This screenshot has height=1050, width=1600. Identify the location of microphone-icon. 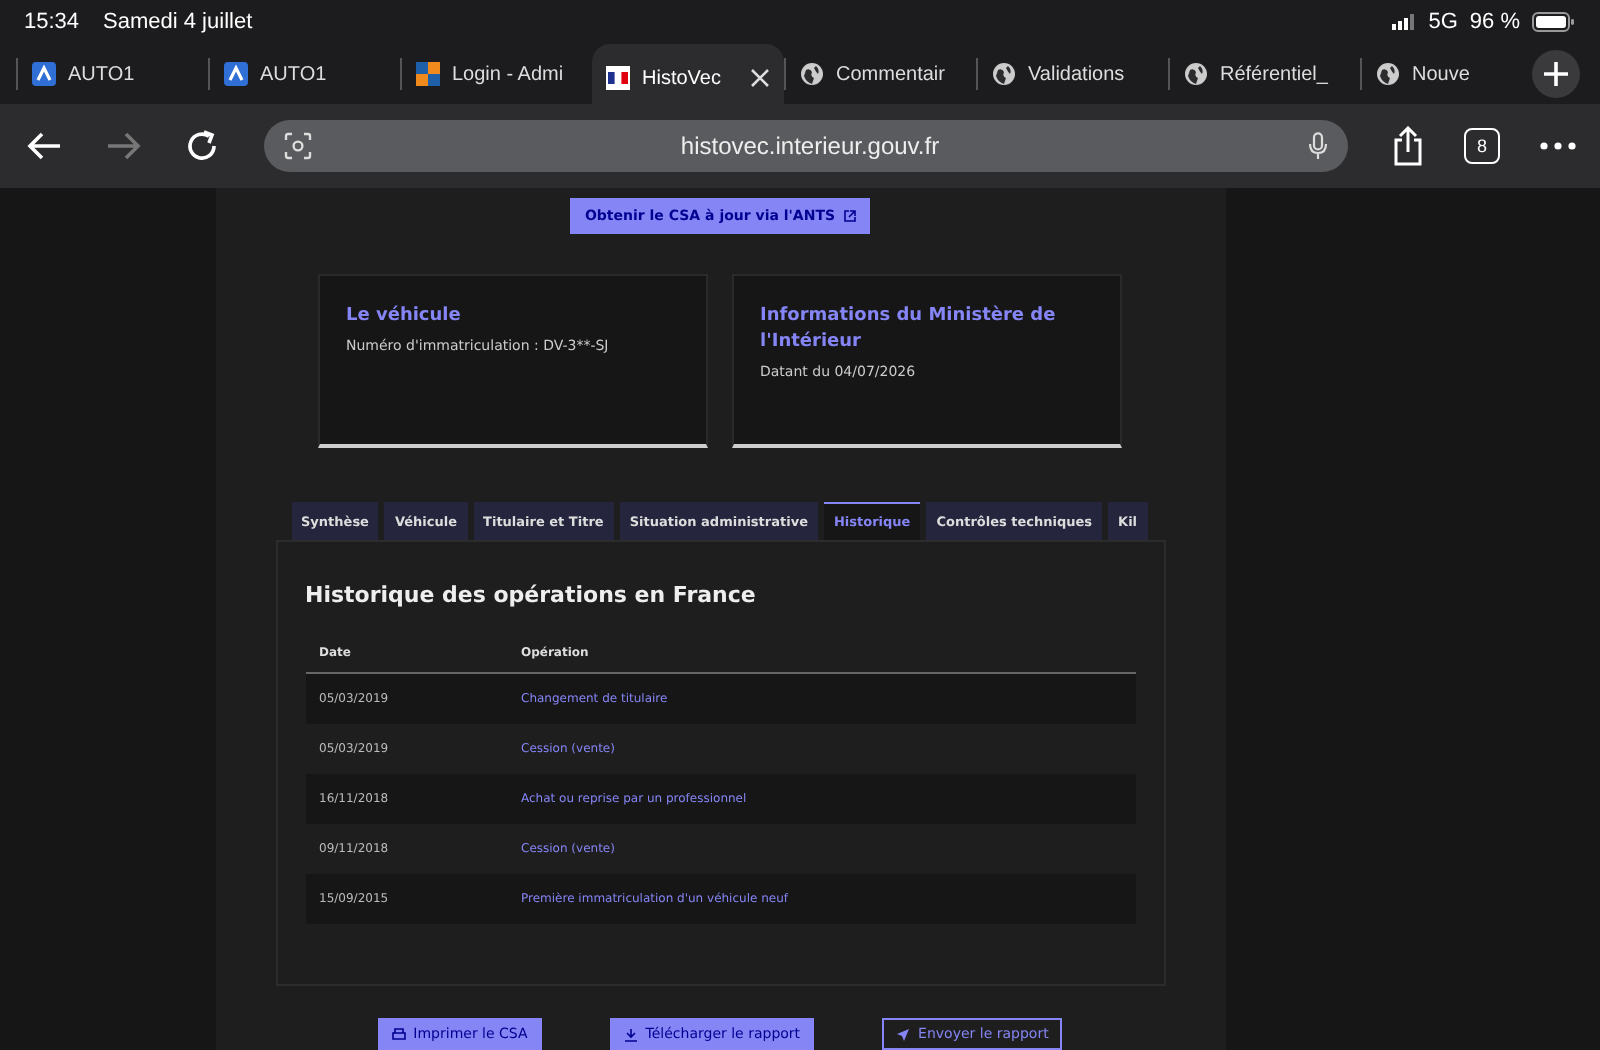
(1318, 146).